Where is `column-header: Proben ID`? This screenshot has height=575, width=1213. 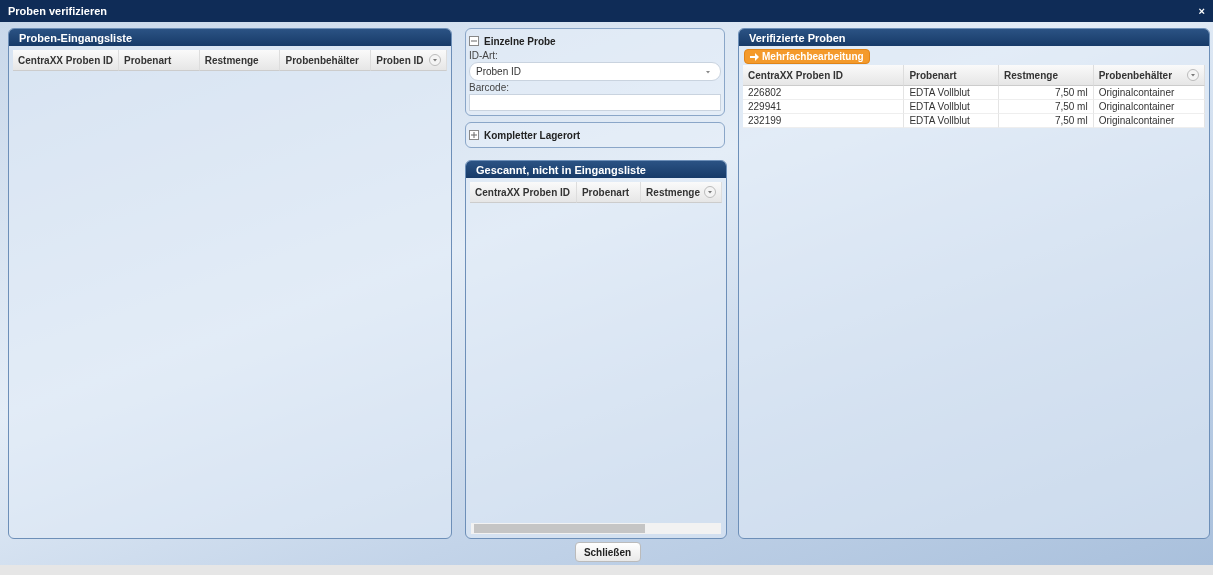
column-header: Proben ID is located at coordinates (409, 60).